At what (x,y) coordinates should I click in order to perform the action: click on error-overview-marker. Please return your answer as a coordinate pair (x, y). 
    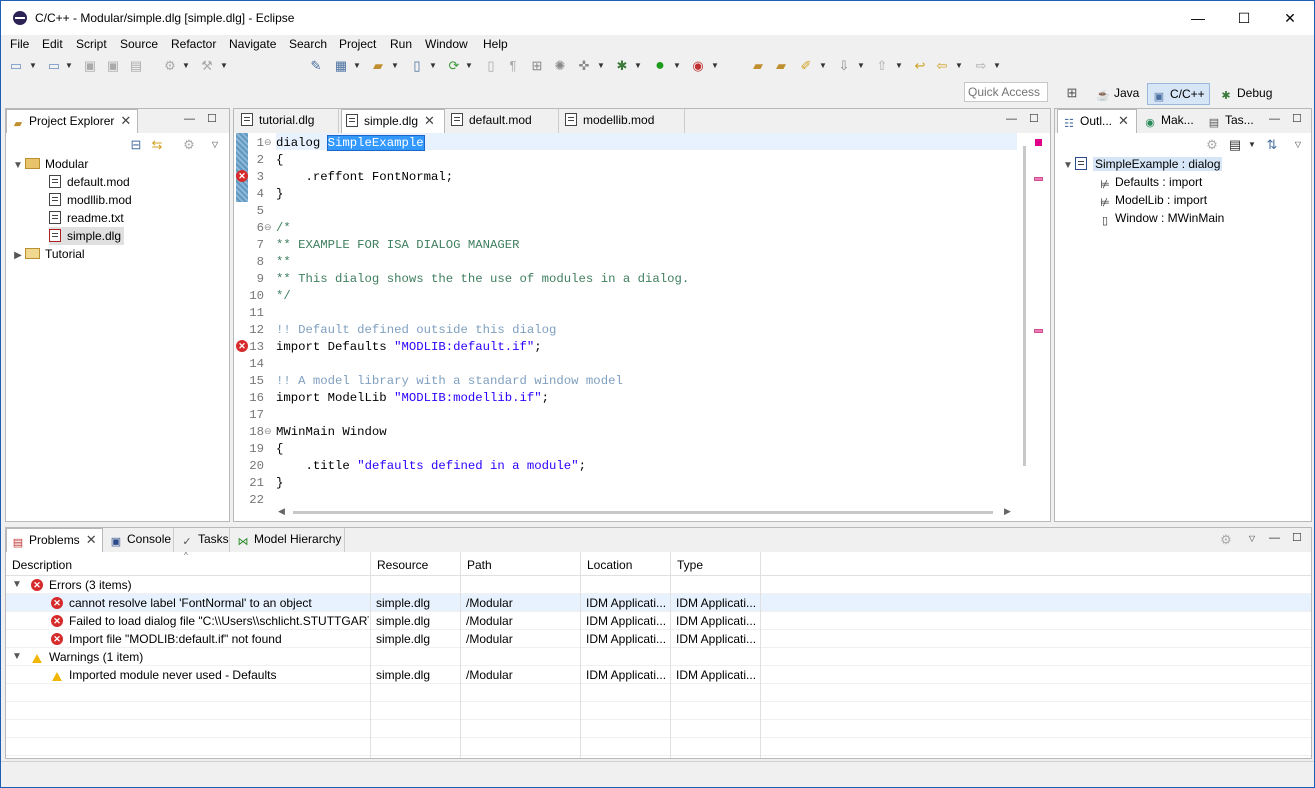
    Looking at the image, I should click on (1038, 331).